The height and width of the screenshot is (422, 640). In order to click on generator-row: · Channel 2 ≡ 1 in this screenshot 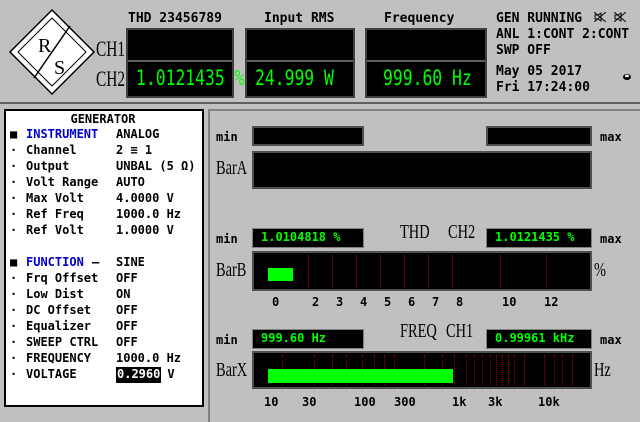, I will do `click(104, 151)`.